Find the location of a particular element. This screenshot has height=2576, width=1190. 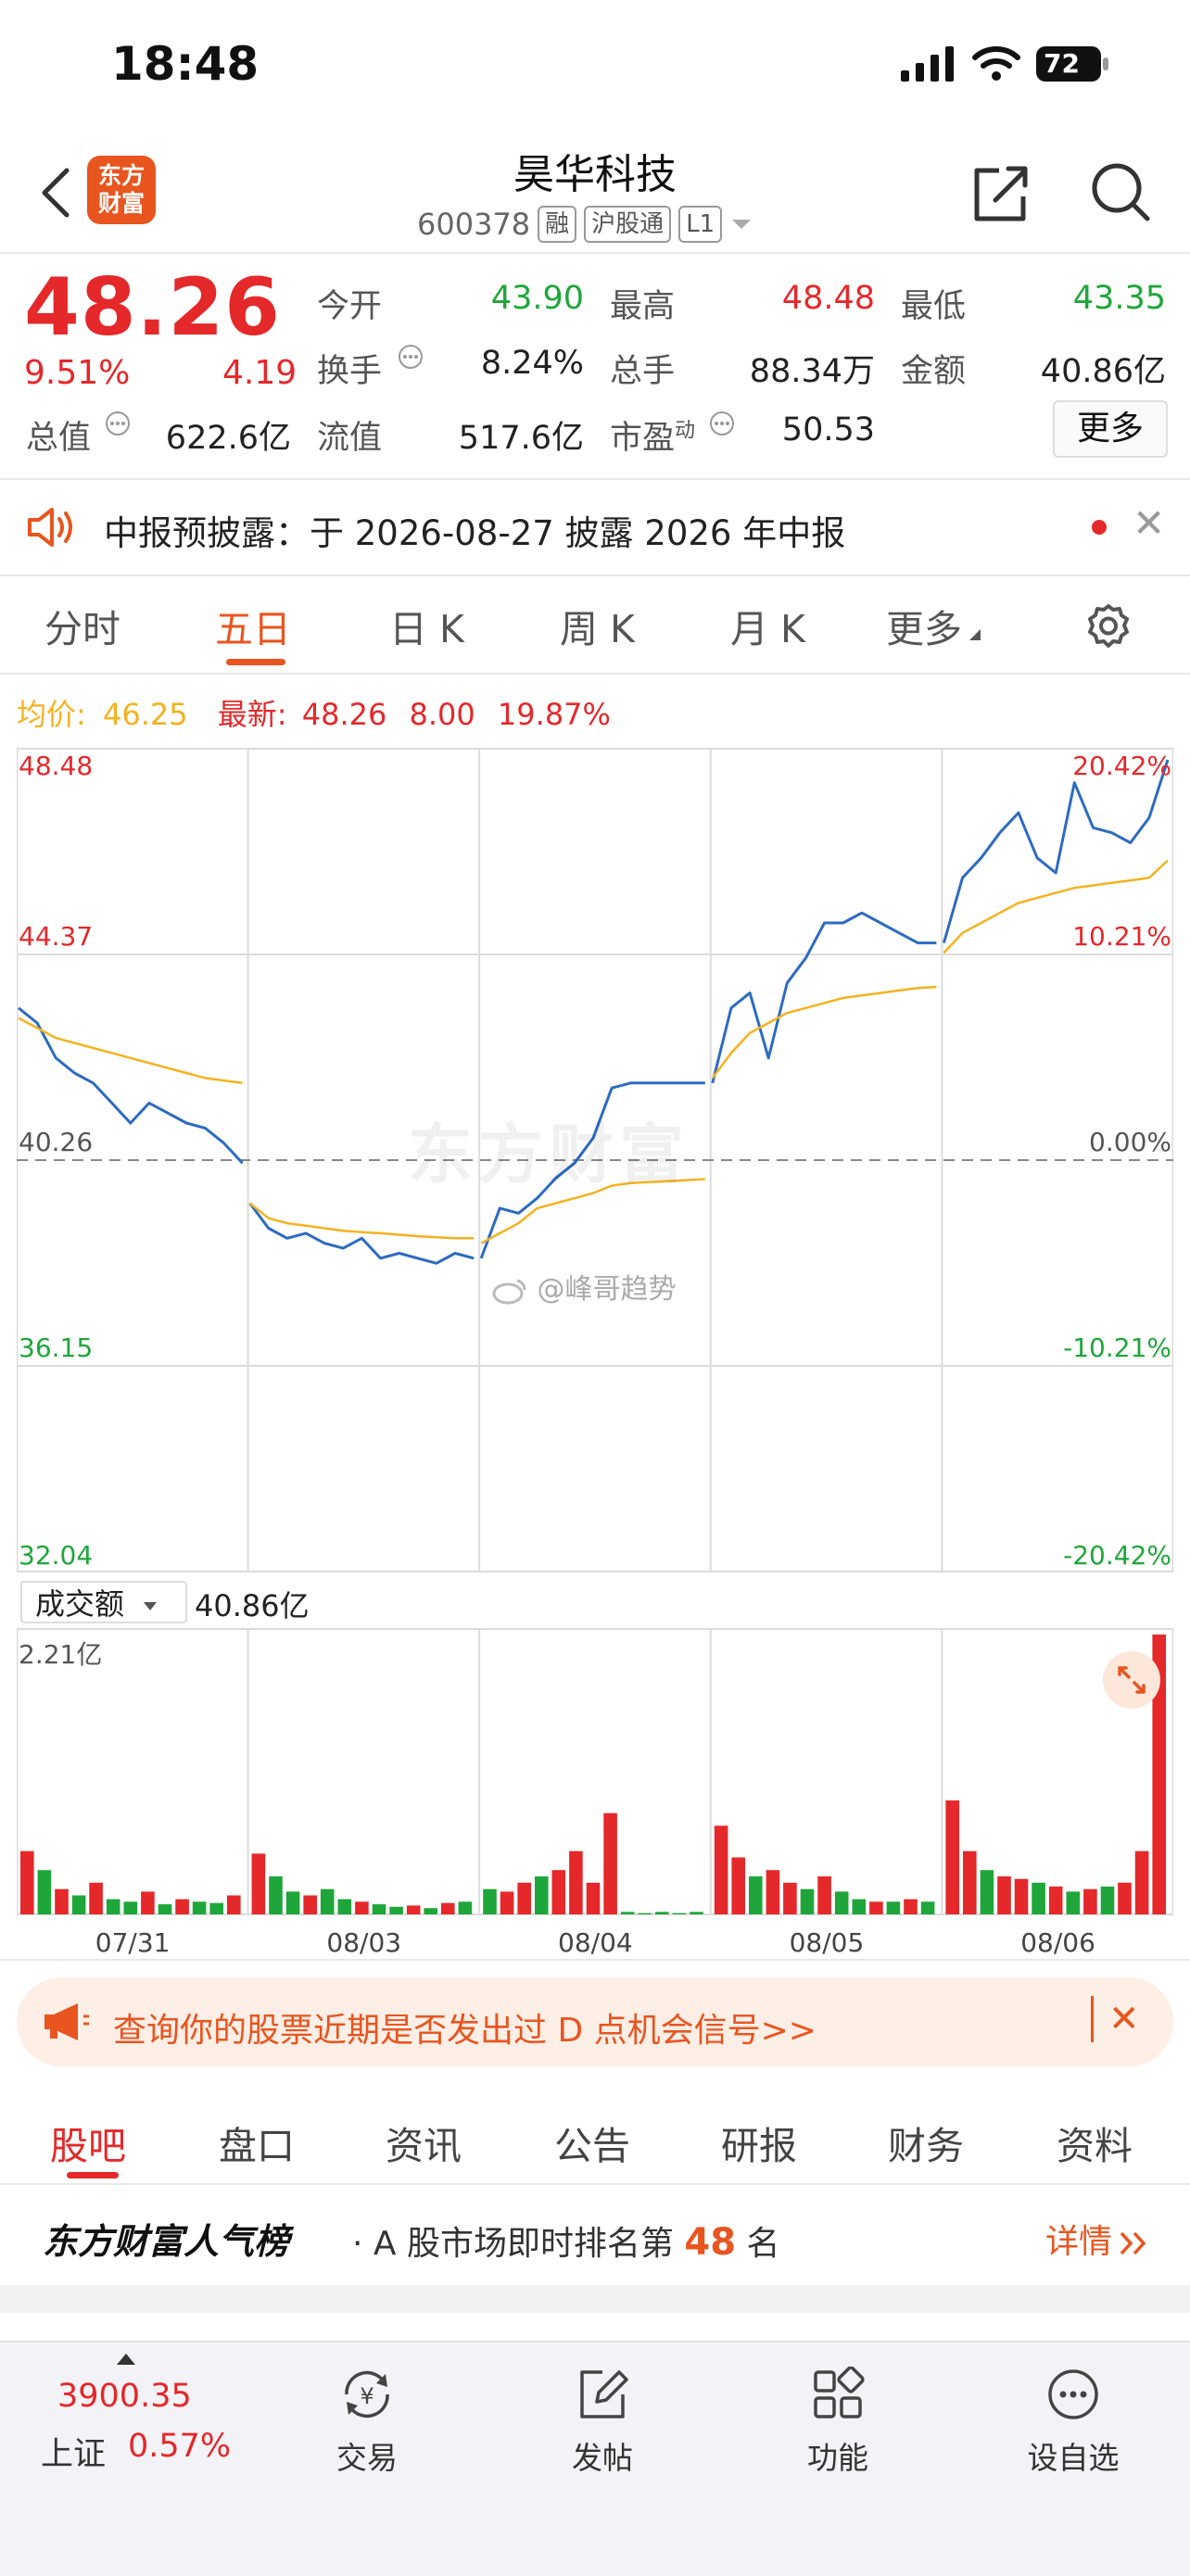

banner-text: 查询你的股票近期是否发出过 D 点机会信号>> is located at coordinates (465, 2031).